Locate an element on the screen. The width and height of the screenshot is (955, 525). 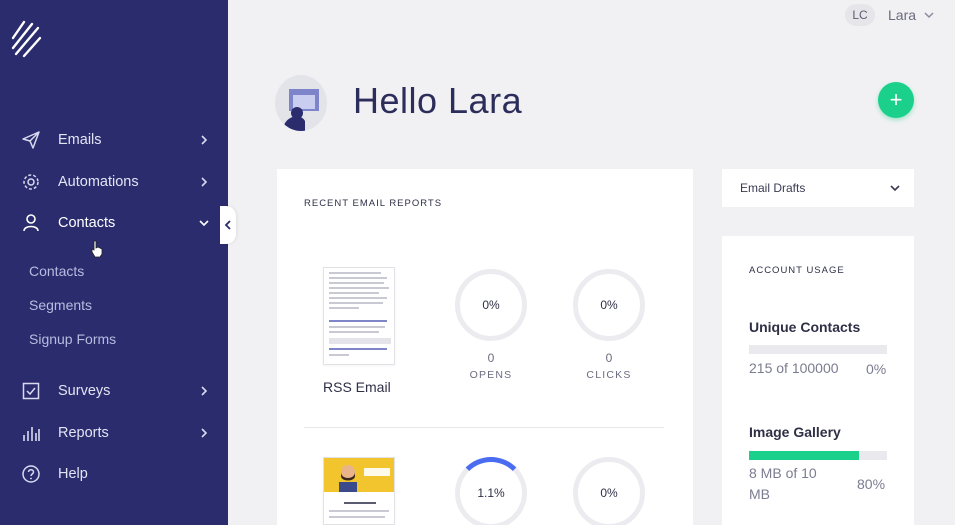
divider is located at coordinates (484, 427).